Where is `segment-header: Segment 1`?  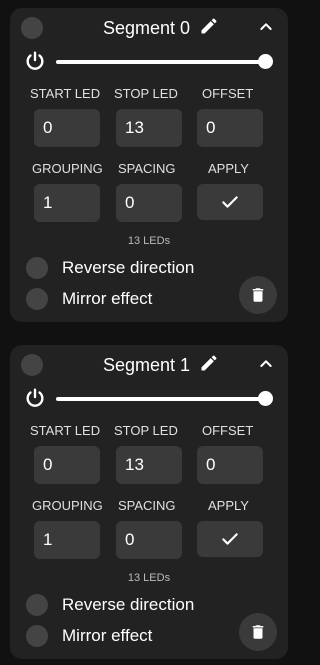
segment-header: Segment 1 is located at coordinates (149, 365).